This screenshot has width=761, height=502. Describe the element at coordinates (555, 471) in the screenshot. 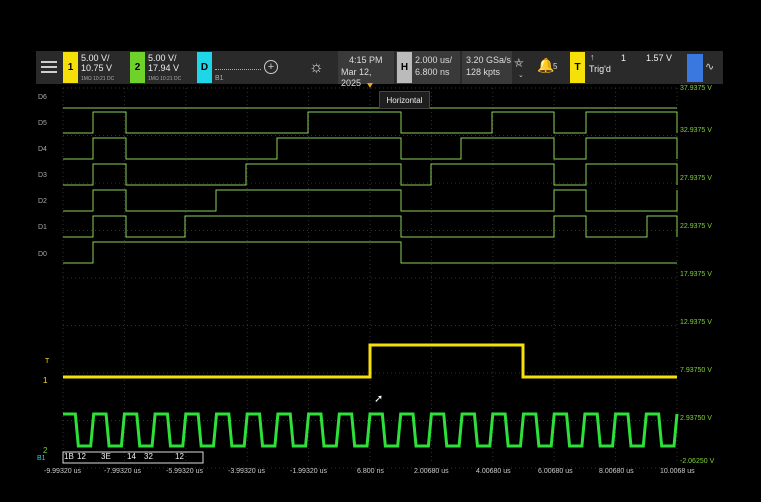

I see `x-label: 6.00680 us` at that location.